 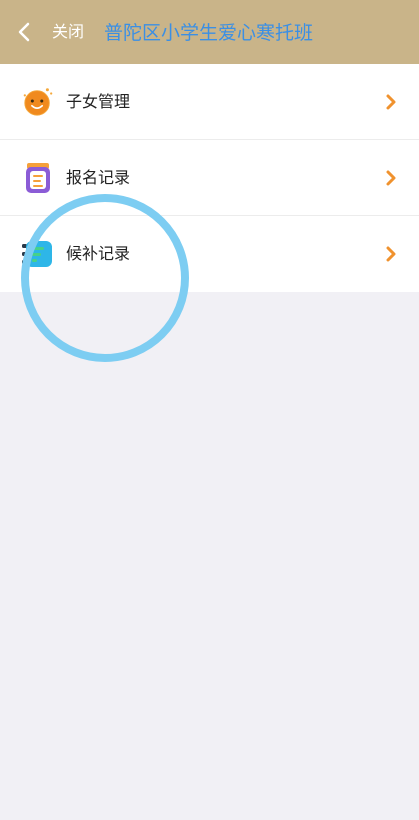 I want to click on menu-item-label: 候补记录, so click(x=98, y=253).